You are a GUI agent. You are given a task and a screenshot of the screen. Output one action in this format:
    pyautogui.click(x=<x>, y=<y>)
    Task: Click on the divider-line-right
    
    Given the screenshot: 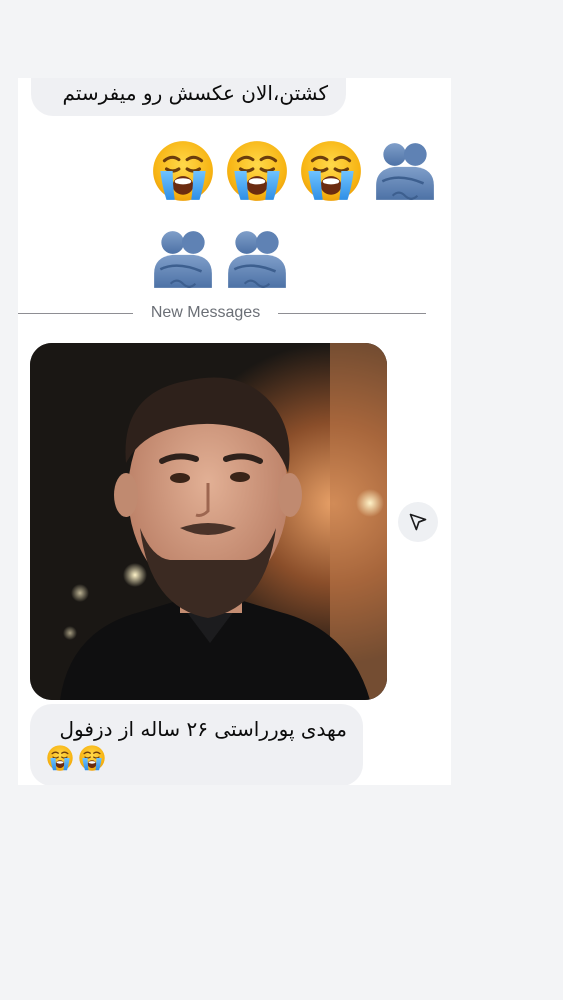 What is the action you would take?
    pyautogui.click(x=352, y=313)
    